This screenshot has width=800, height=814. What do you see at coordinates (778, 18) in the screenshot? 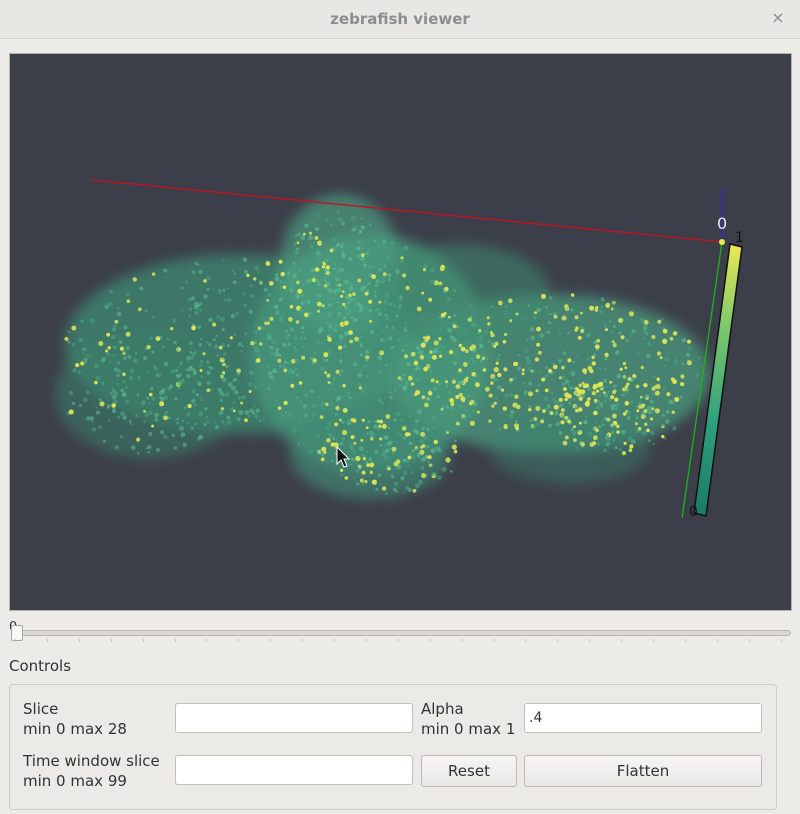
I see `close-icon: ×` at bounding box center [778, 18].